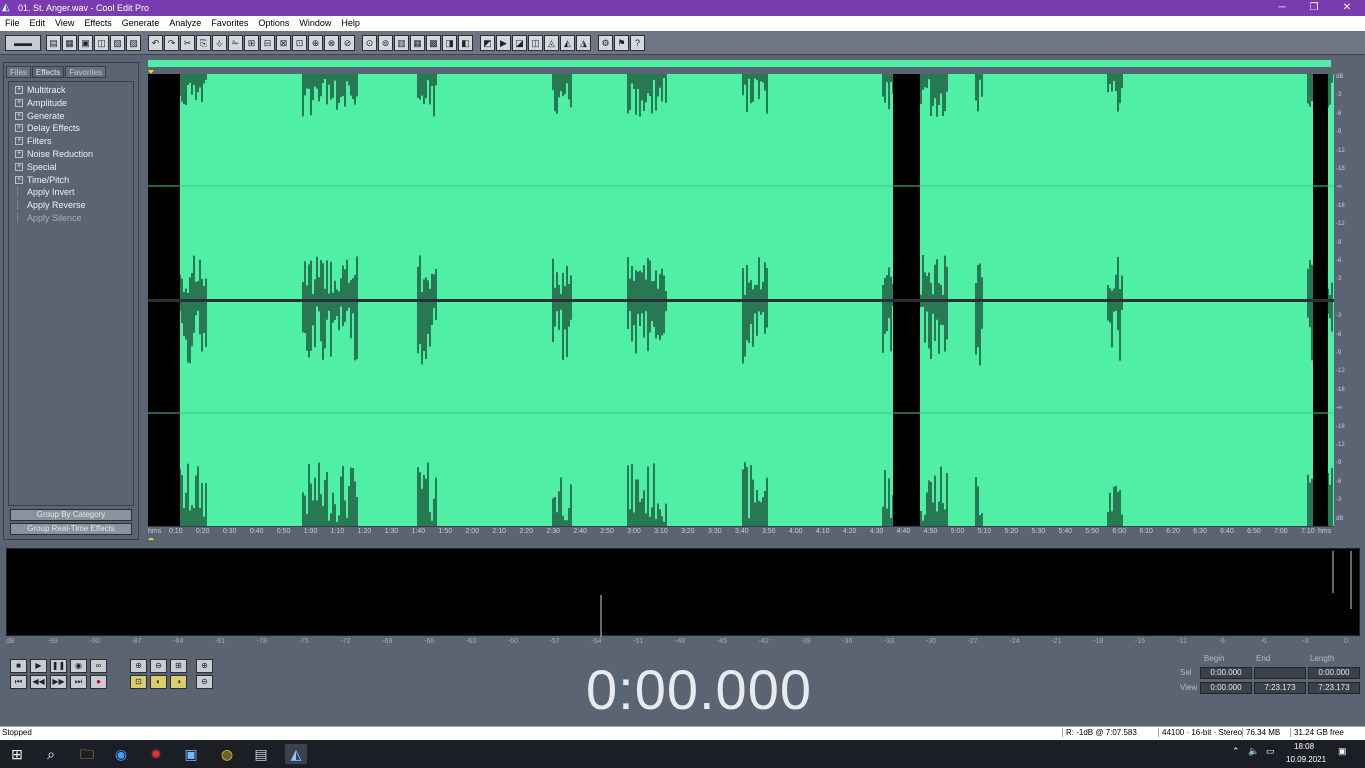  Describe the element at coordinates (9, 8) in the screenshot. I see `app-icon: ◭` at that location.